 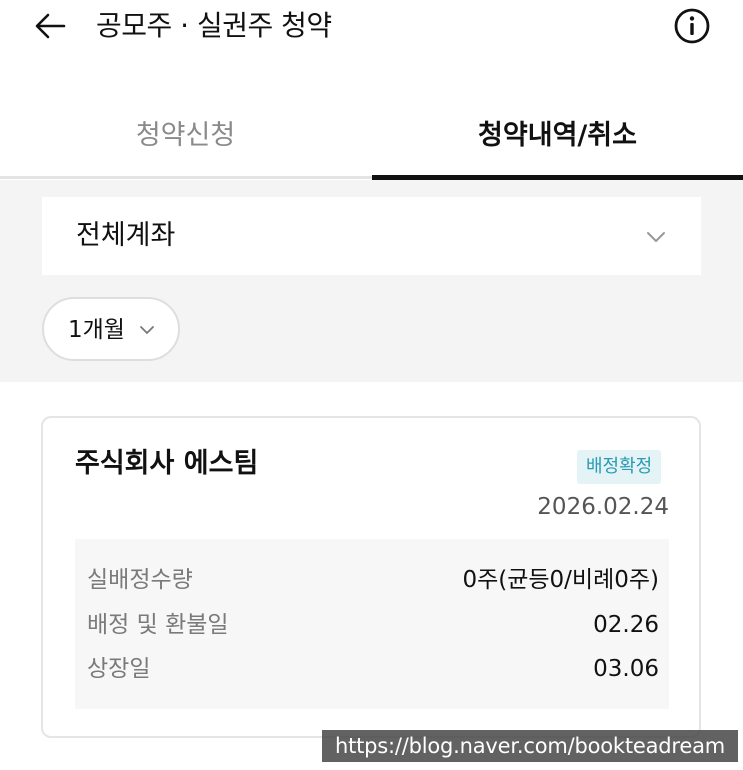 What do you see at coordinates (372, 669) in the screenshot?
I see `detail-row: 상장일 03.06` at bounding box center [372, 669].